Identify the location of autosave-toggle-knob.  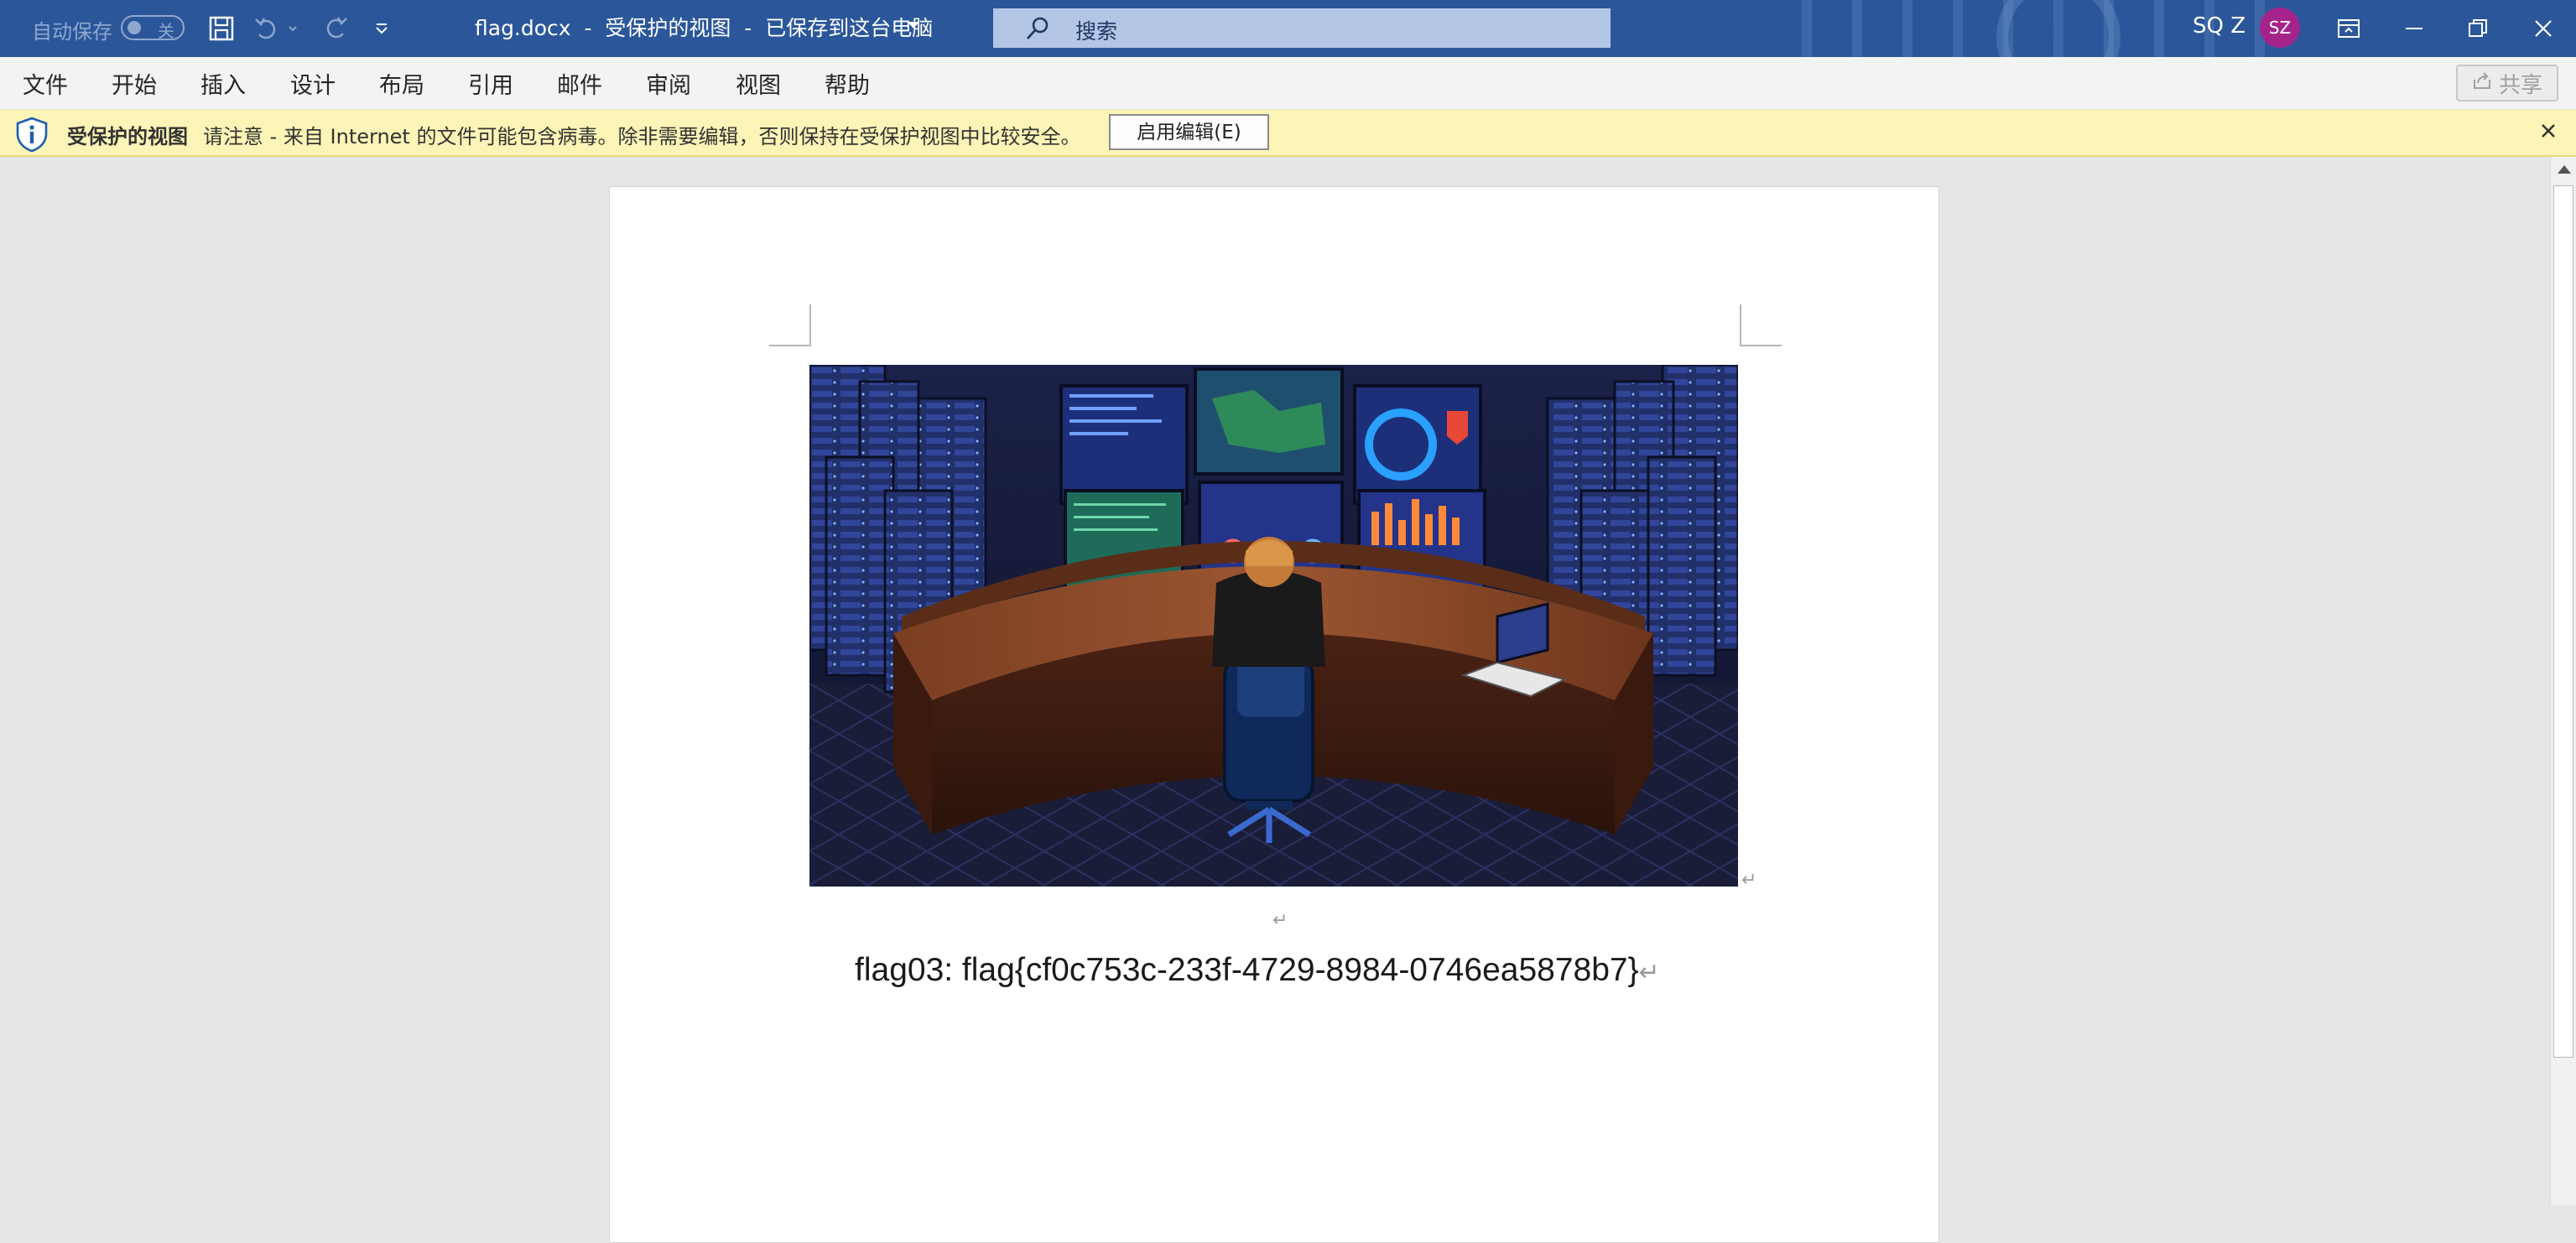
(134, 27).